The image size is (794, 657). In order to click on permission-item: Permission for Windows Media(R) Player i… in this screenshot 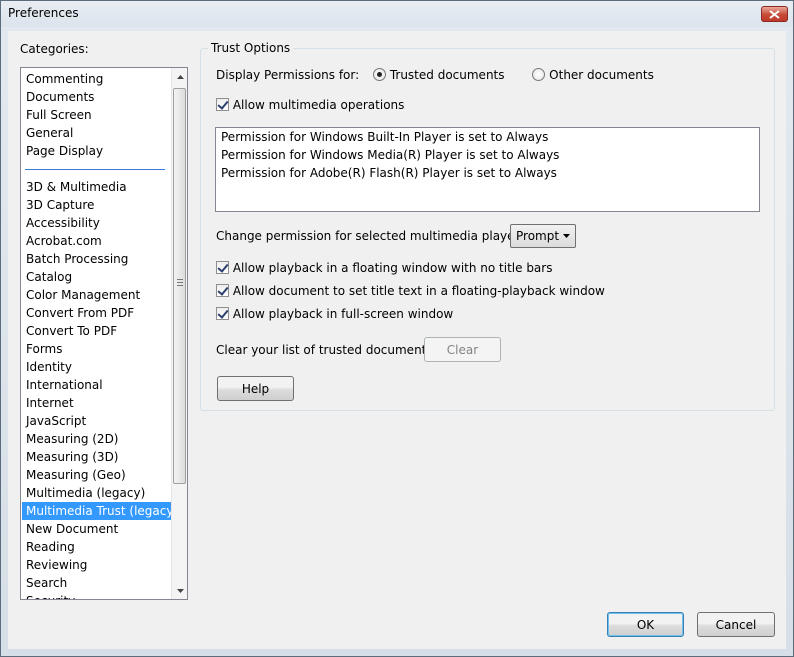, I will do `click(487, 155)`.